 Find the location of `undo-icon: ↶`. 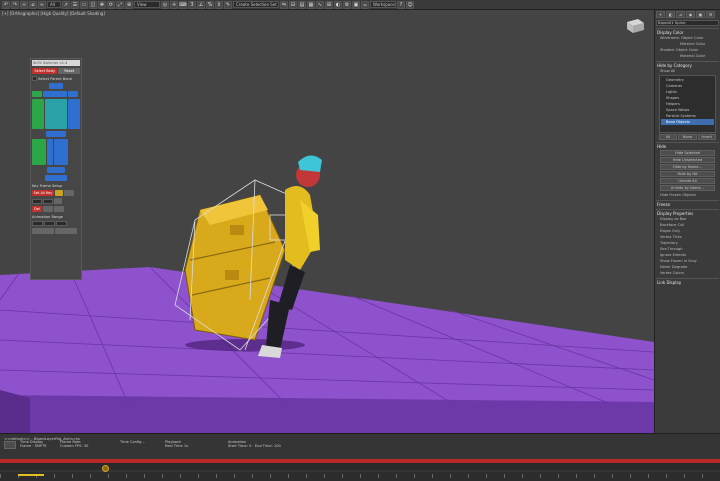

undo-icon: ↶ is located at coordinates (6, 4).